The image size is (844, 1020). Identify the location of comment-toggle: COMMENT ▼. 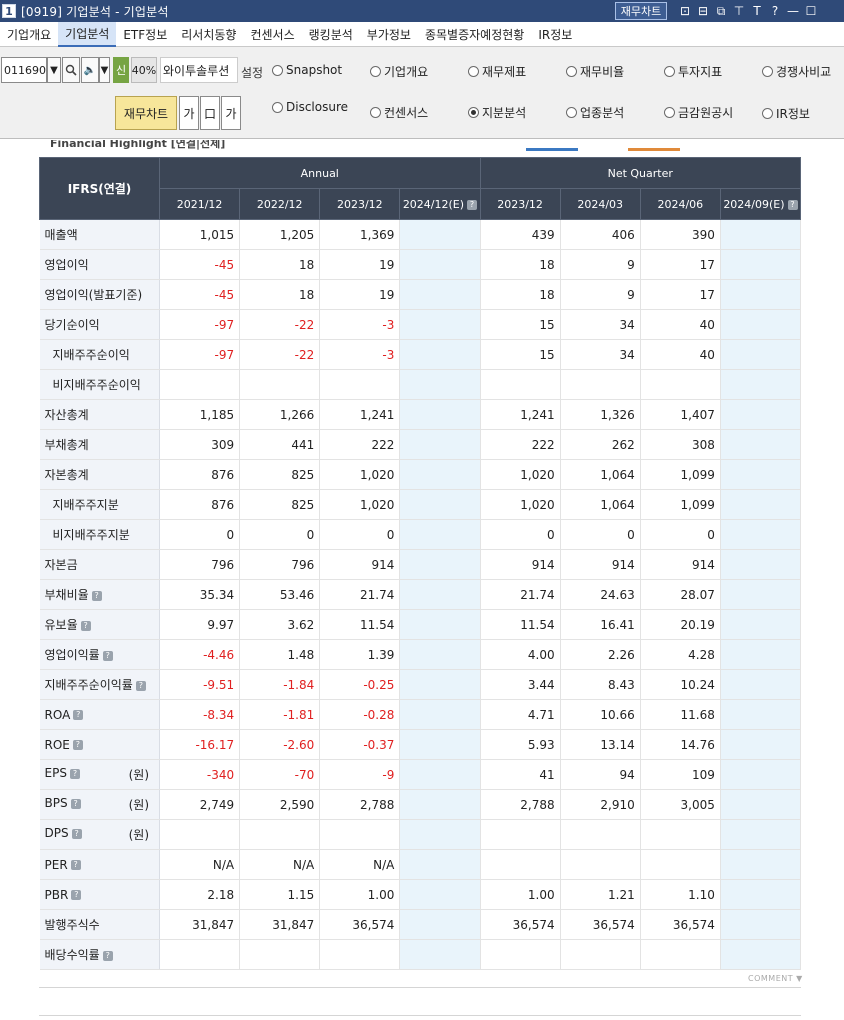
(775, 978).